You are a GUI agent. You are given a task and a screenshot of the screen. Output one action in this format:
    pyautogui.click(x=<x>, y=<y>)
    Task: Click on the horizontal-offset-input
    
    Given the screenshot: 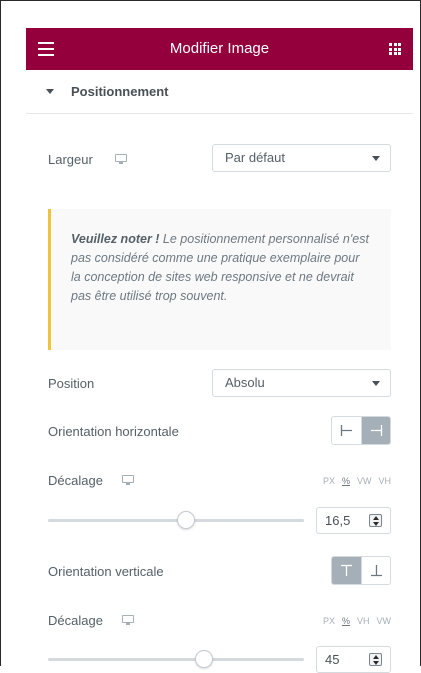 What is the action you would take?
    pyautogui.click(x=343, y=520)
    